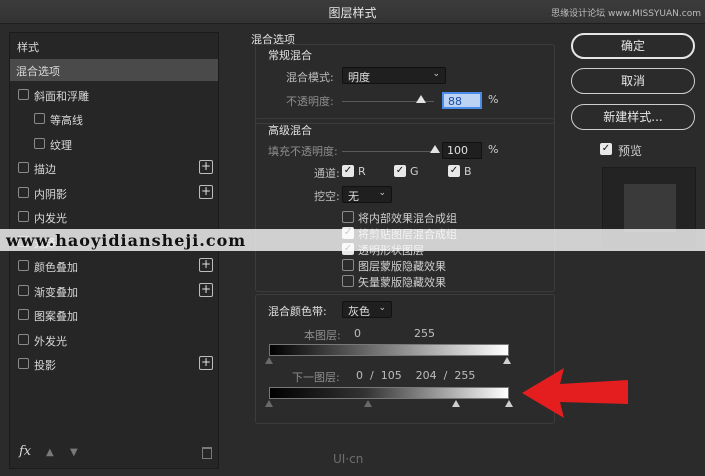 The height and width of the screenshot is (476, 705). I want to click on style-item: 斜面和浮雕, so click(114, 95).